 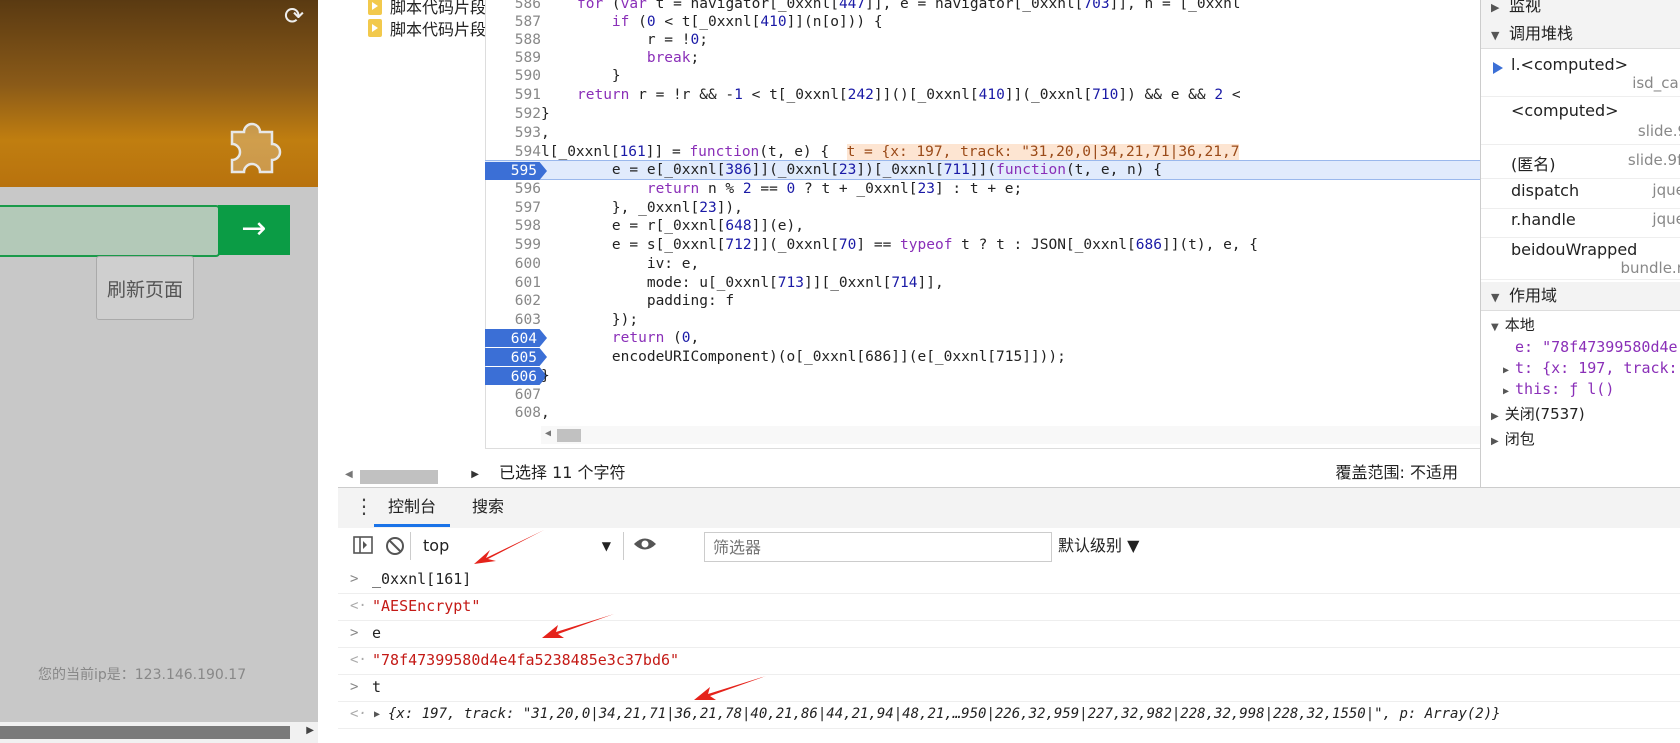 What do you see at coordinates (363, 547) in the screenshot?
I see `sidebar-toggle-icon` at bounding box center [363, 547].